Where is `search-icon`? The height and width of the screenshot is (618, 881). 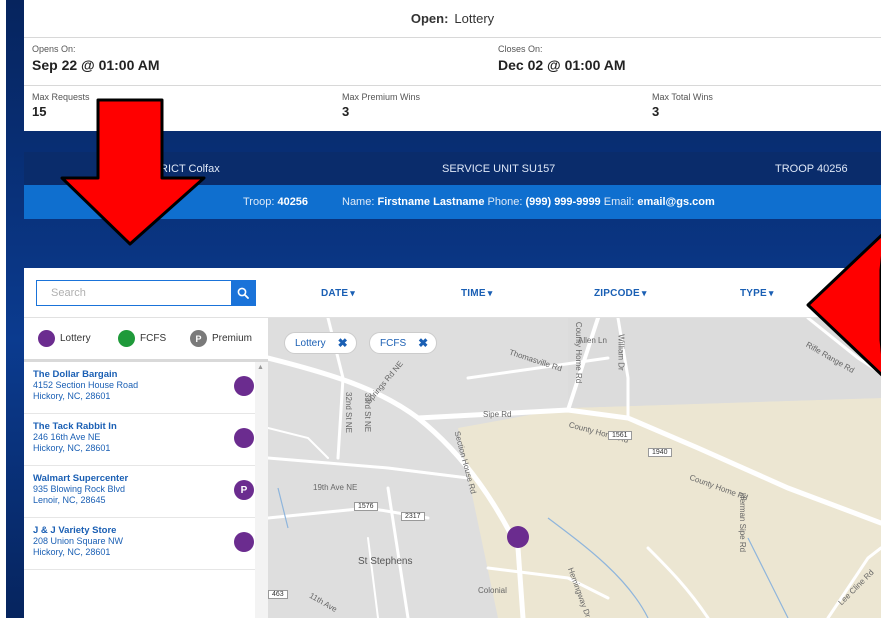
search-icon is located at coordinates (243, 293).